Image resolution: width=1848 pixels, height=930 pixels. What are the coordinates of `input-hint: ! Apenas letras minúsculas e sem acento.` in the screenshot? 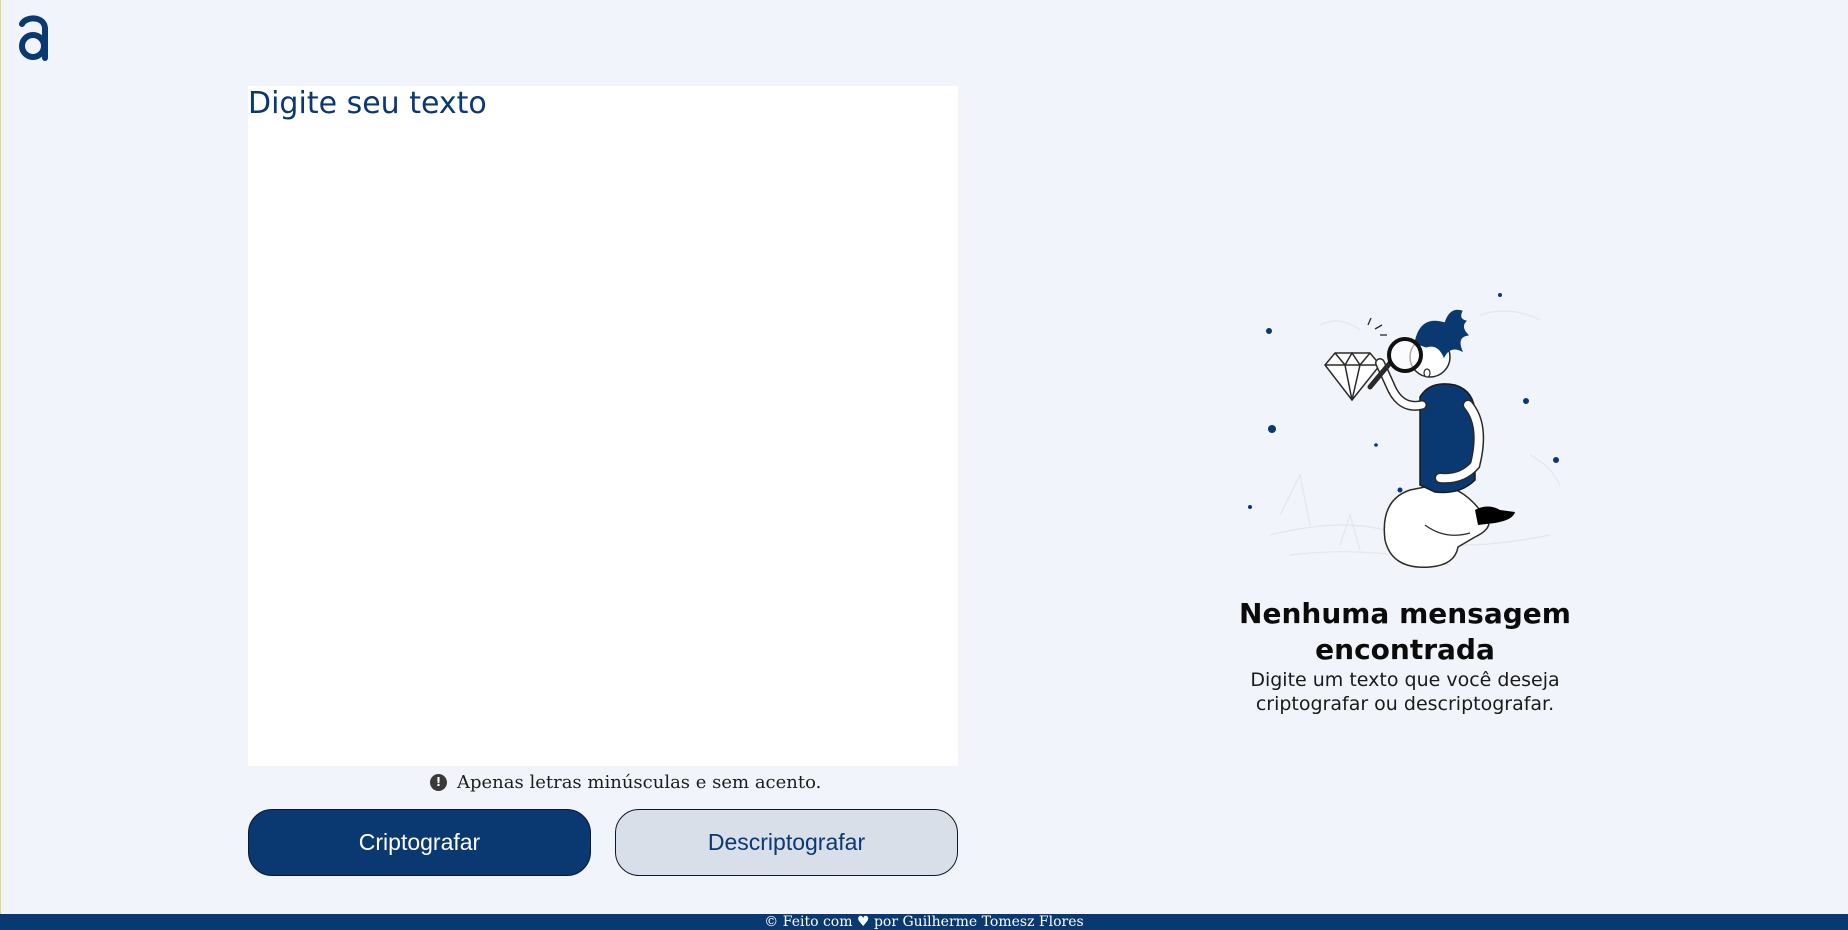 It's located at (625, 782).